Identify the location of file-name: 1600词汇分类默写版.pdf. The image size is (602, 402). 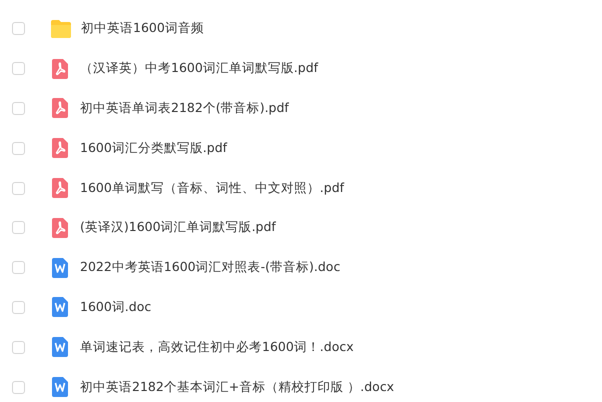
(154, 148).